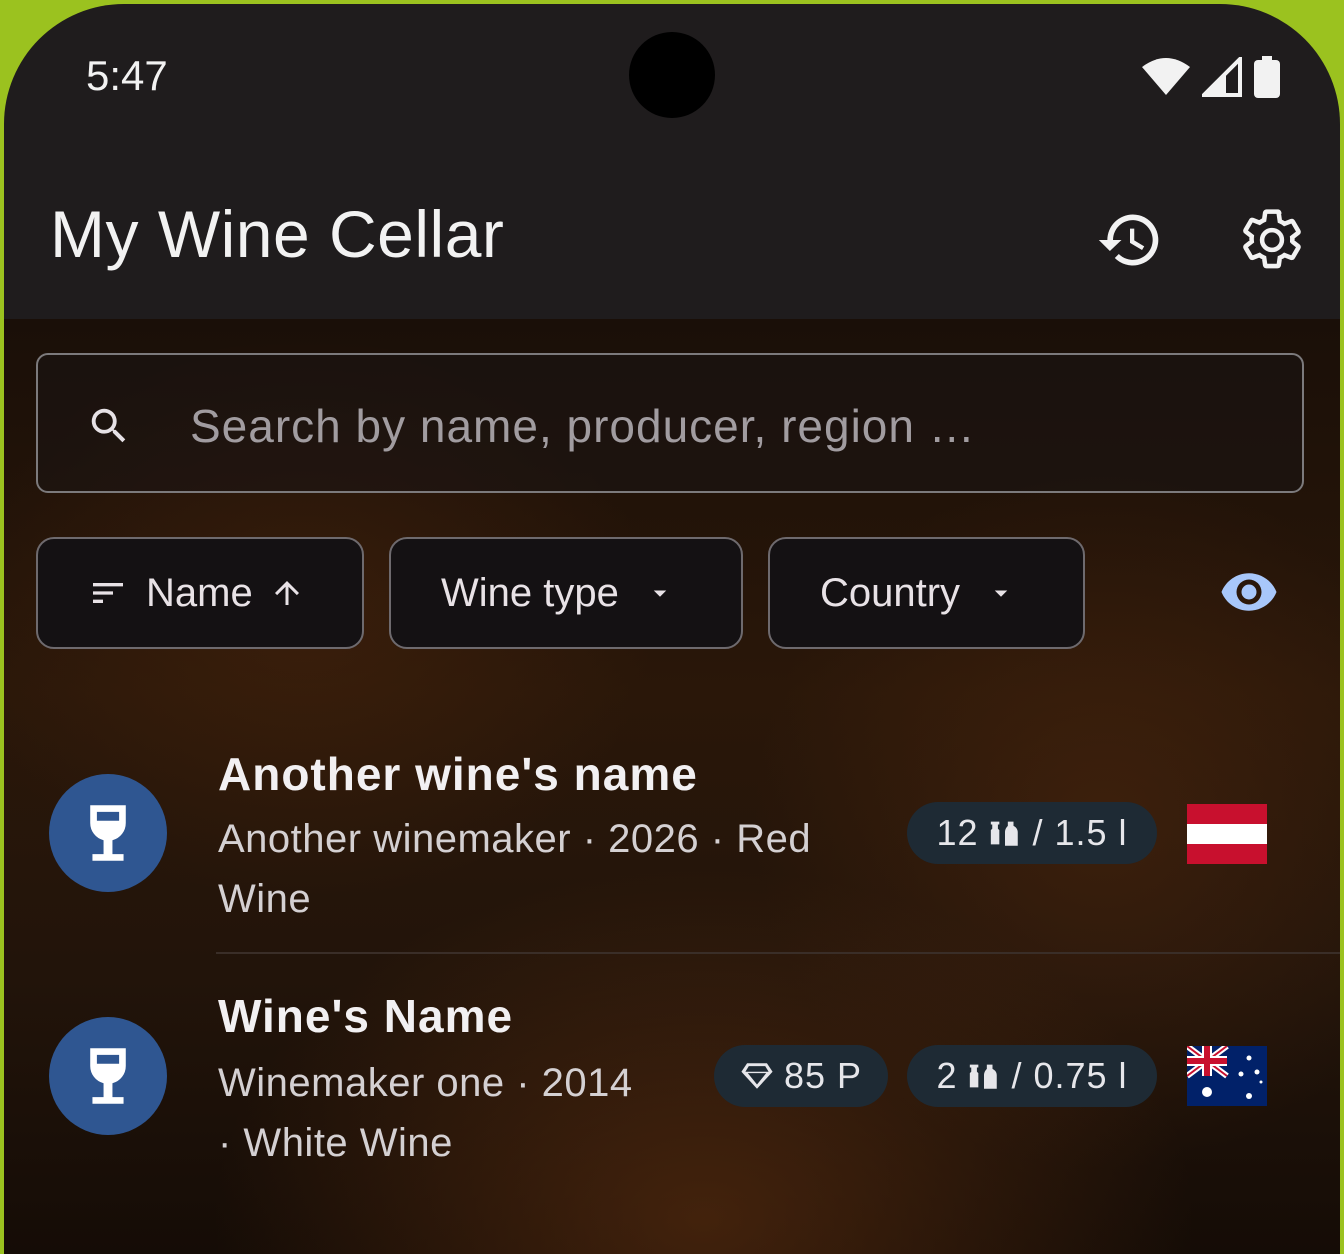 This screenshot has width=1344, height=1254. I want to click on history-button, so click(1130, 240).